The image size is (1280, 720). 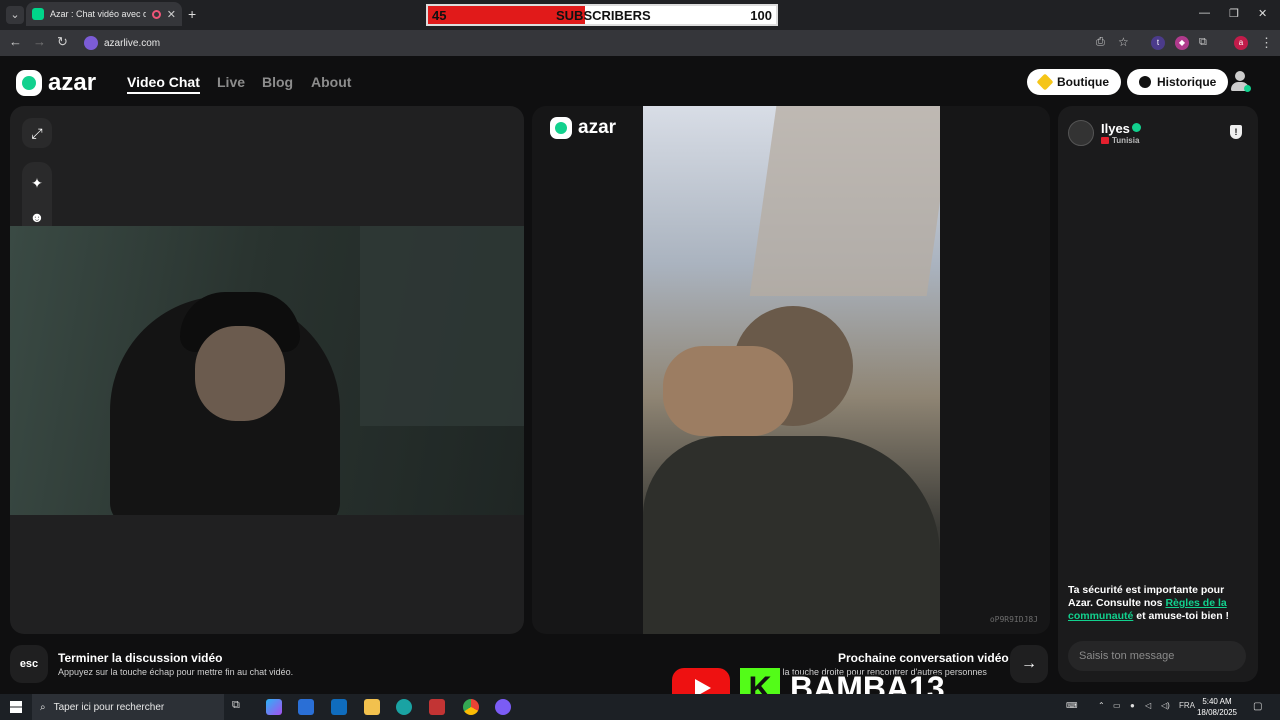 What do you see at coordinates (1187, 82) in the screenshot?
I see `history-label: Historique` at bounding box center [1187, 82].